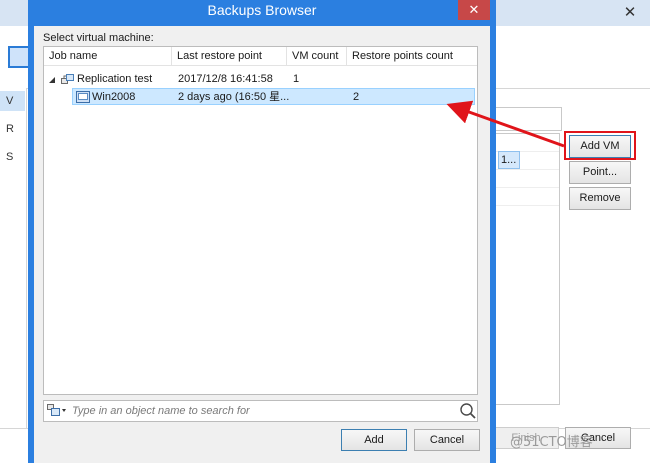 The width and height of the screenshot is (650, 464). What do you see at coordinates (413, 79) in the screenshot?
I see `restore-points-count-cell` at bounding box center [413, 79].